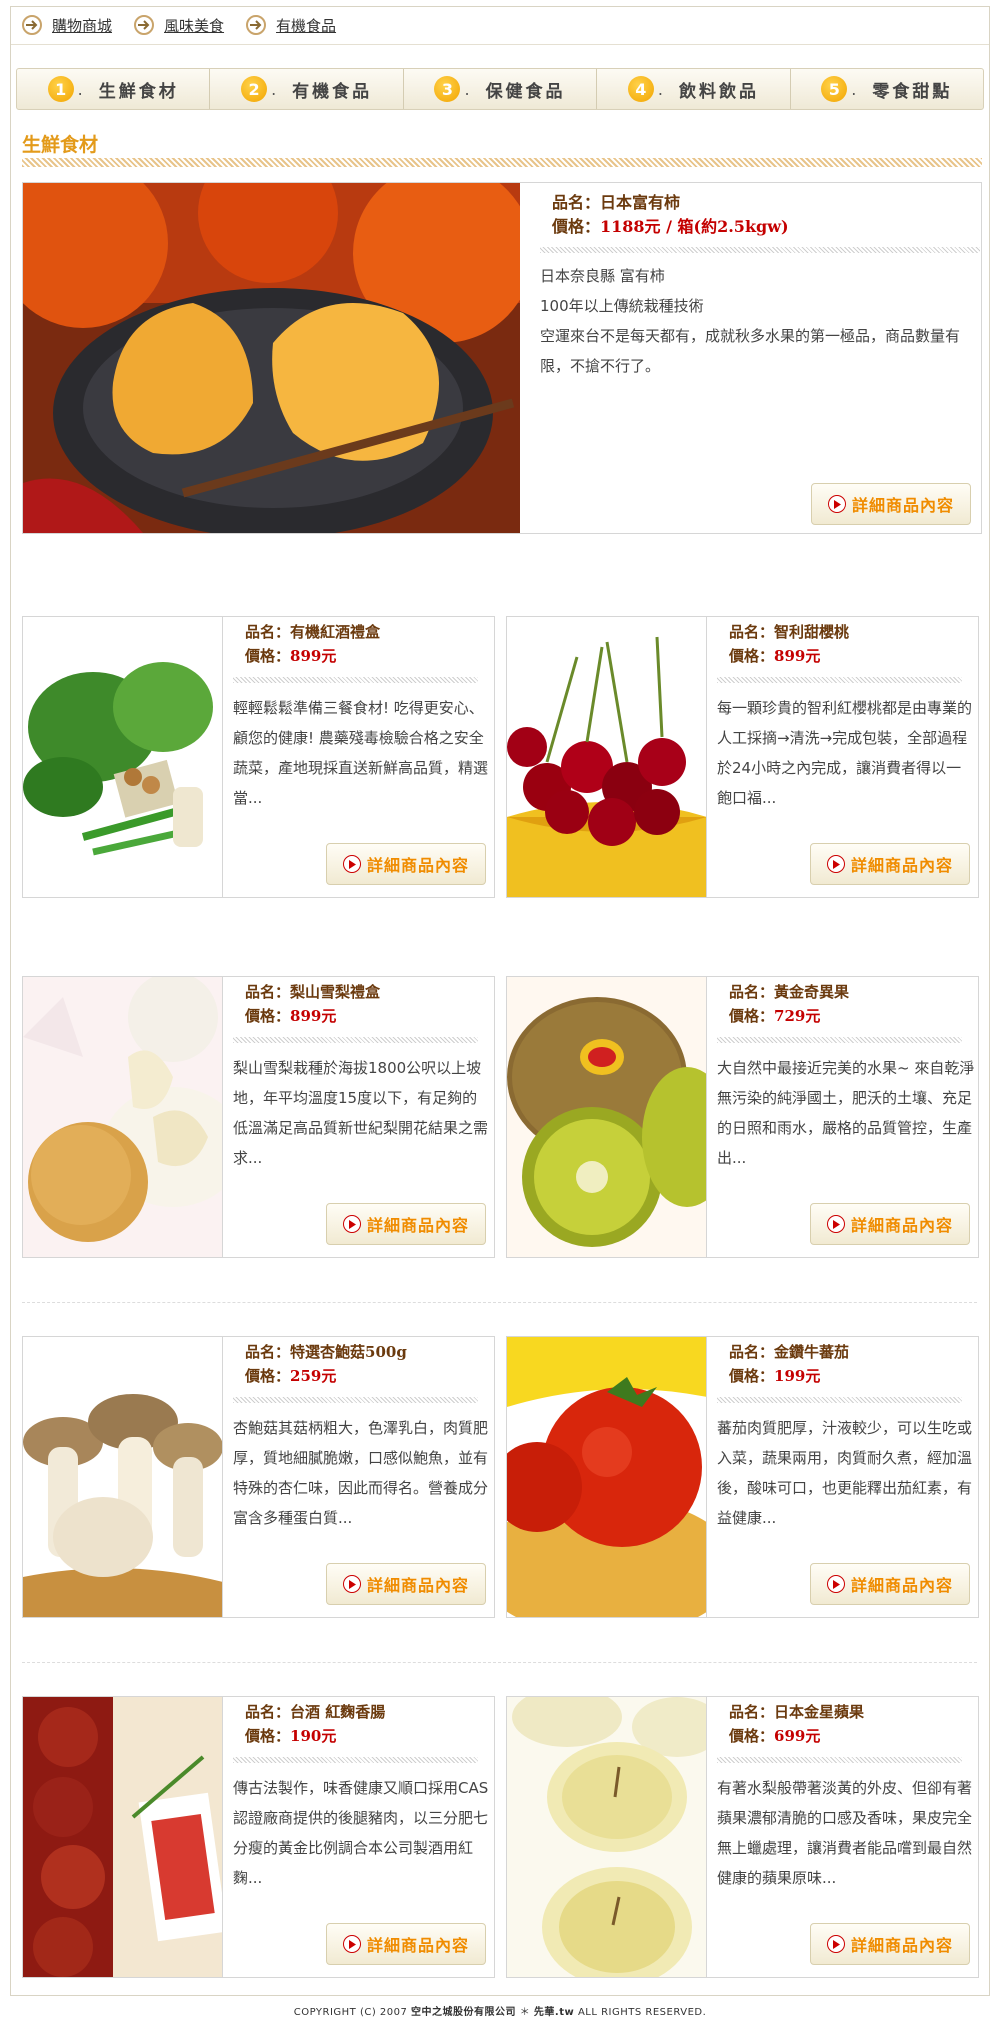  Describe the element at coordinates (694, 226) in the screenshot. I see `price-value: 1188元 / 箱(約2.5kgw)` at that location.